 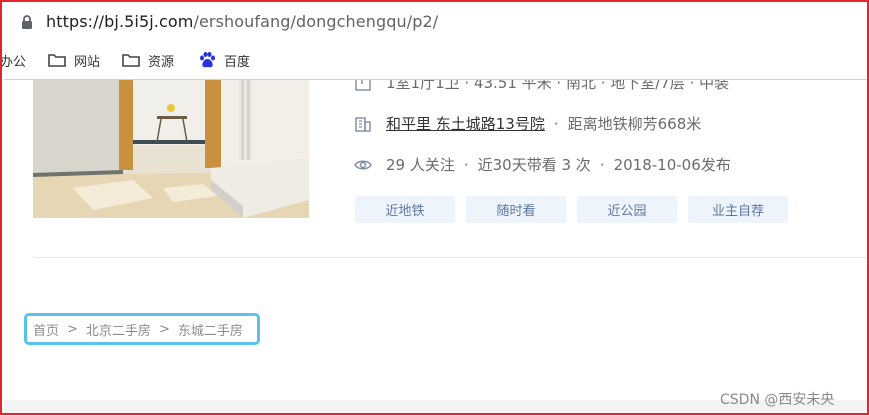 I want to click on bookmarks-bar: 办公 网站 资源 百度, so click(x=434, y=60).